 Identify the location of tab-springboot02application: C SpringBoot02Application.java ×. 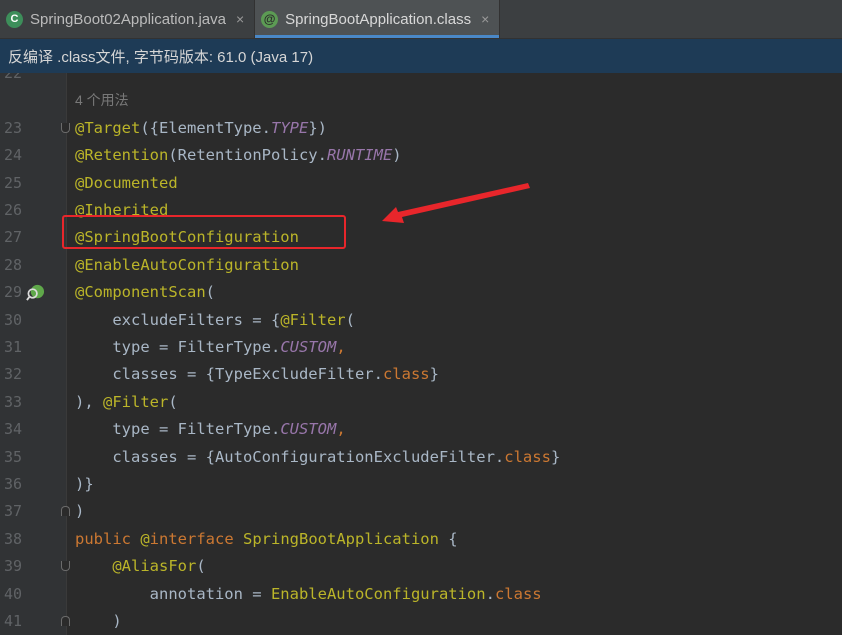
(128, 19).